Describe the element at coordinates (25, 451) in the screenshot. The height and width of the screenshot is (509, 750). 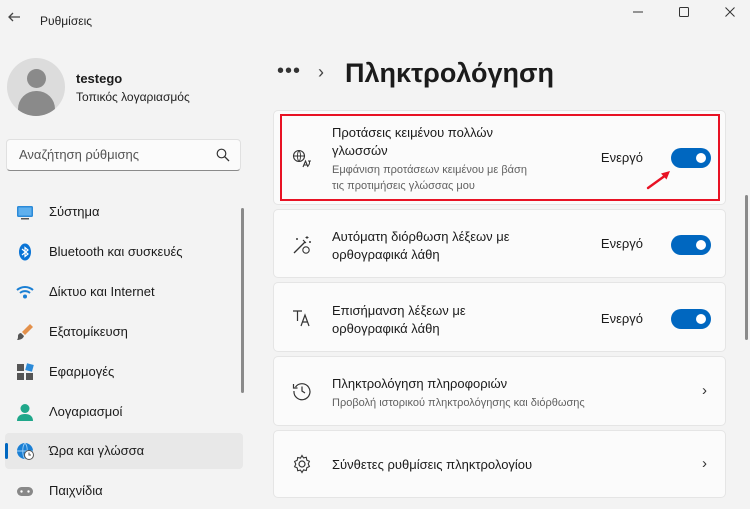
I see `time-language-icon` at that location.